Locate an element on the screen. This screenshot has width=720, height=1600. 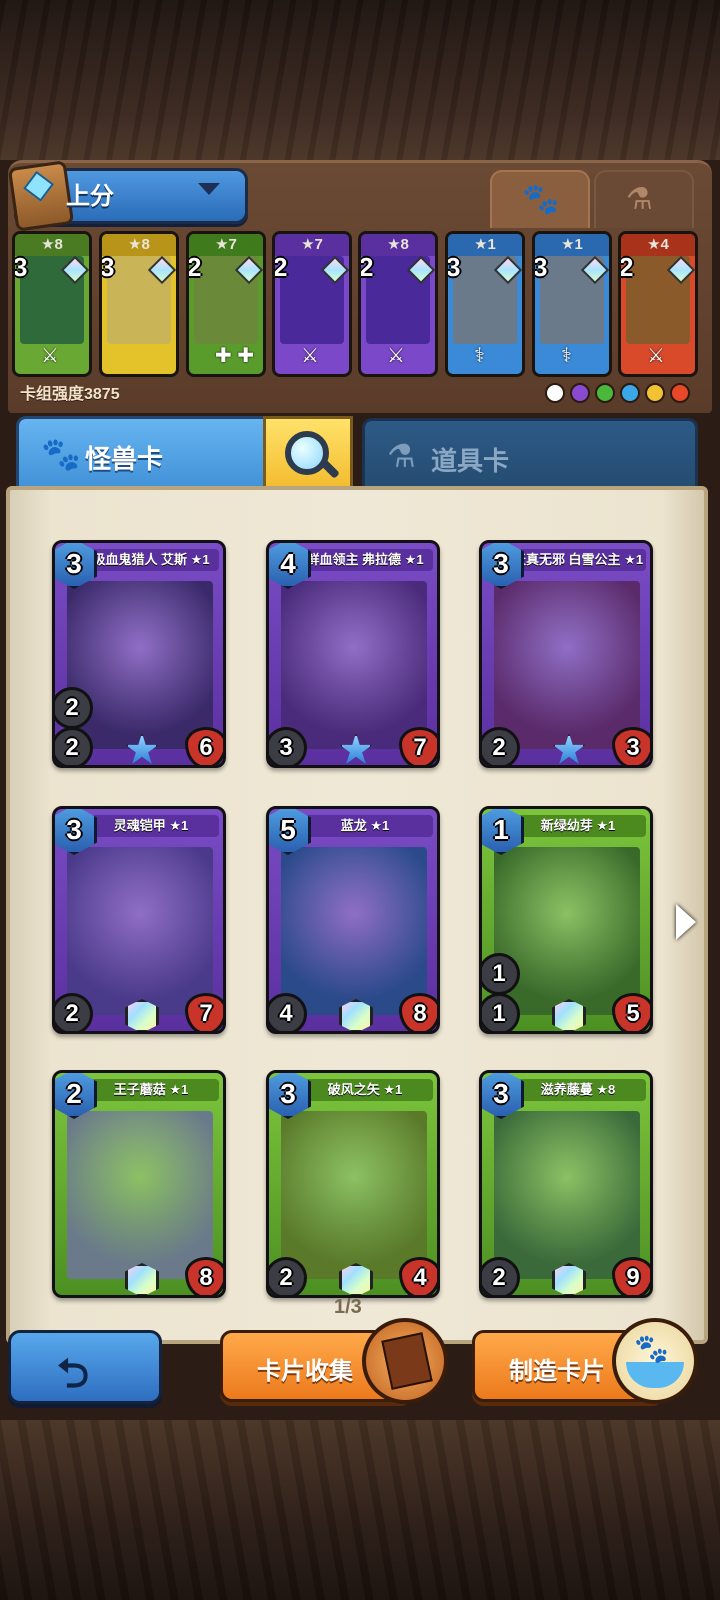
card-name: 吸血鬼猎人 艾斯 ★1 is located at coordinates (151, 560).